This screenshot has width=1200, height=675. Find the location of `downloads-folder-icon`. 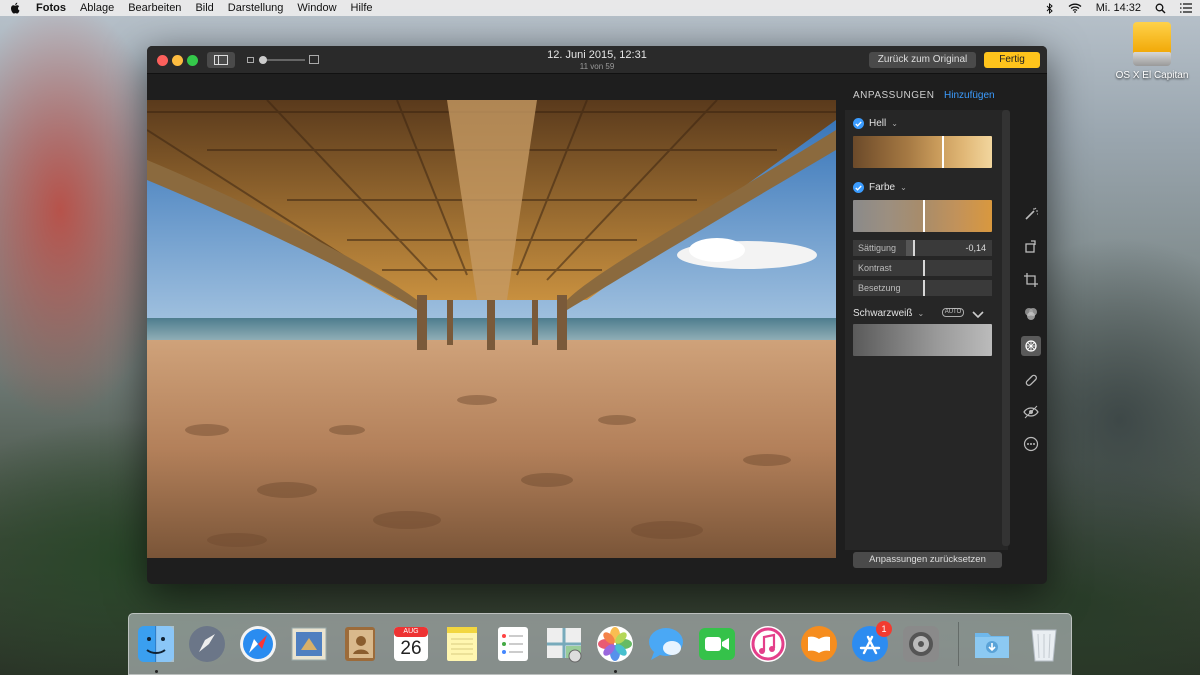

downloads-folder-icon is located at coordinates (992, 644).